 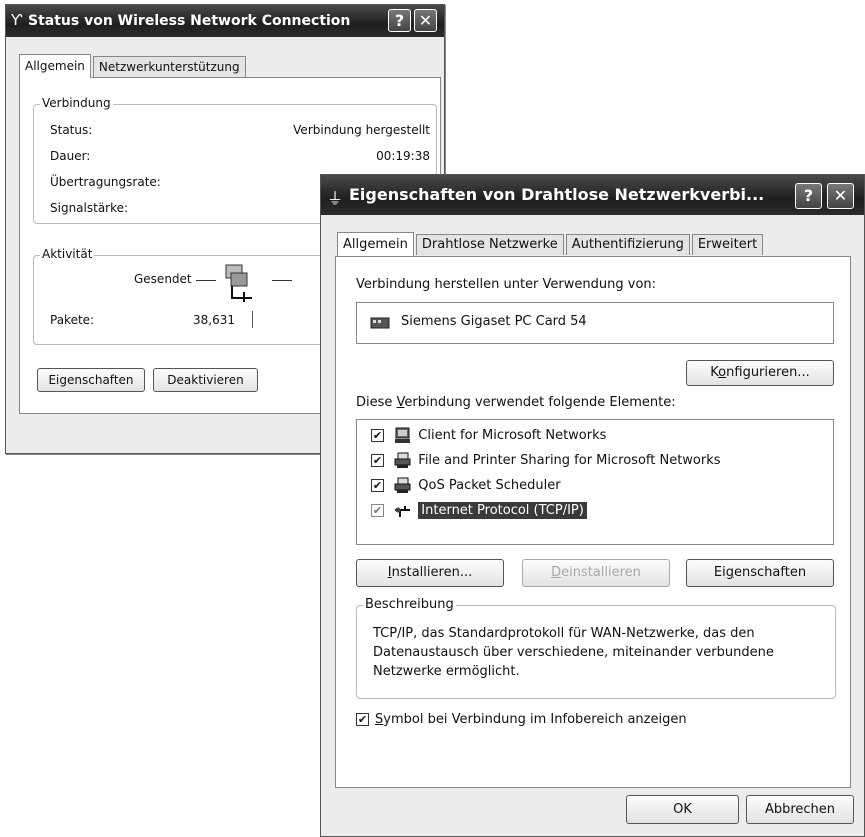 What do you see at coordinates (72, 320) in the screenshot?
I see `packets-label: Pakete:` at bounding box center [72, 320].